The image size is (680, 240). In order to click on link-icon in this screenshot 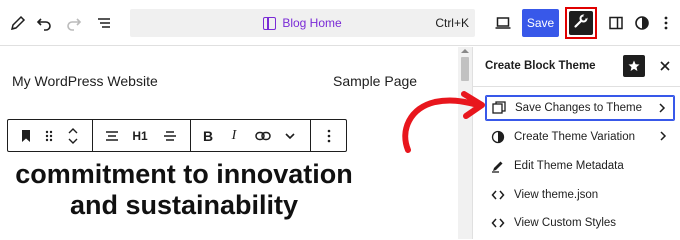, I will do `click(263, 135)`.